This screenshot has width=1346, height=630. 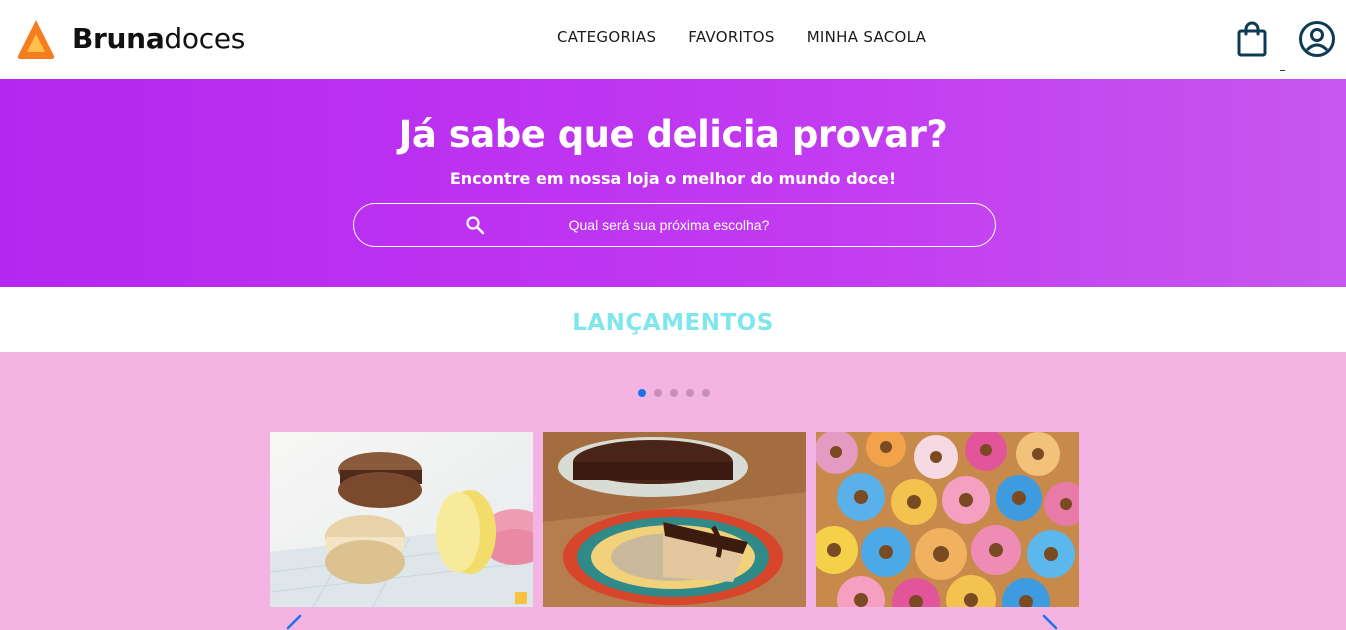 I want to click on search-icon, so click(x=475, y=225).